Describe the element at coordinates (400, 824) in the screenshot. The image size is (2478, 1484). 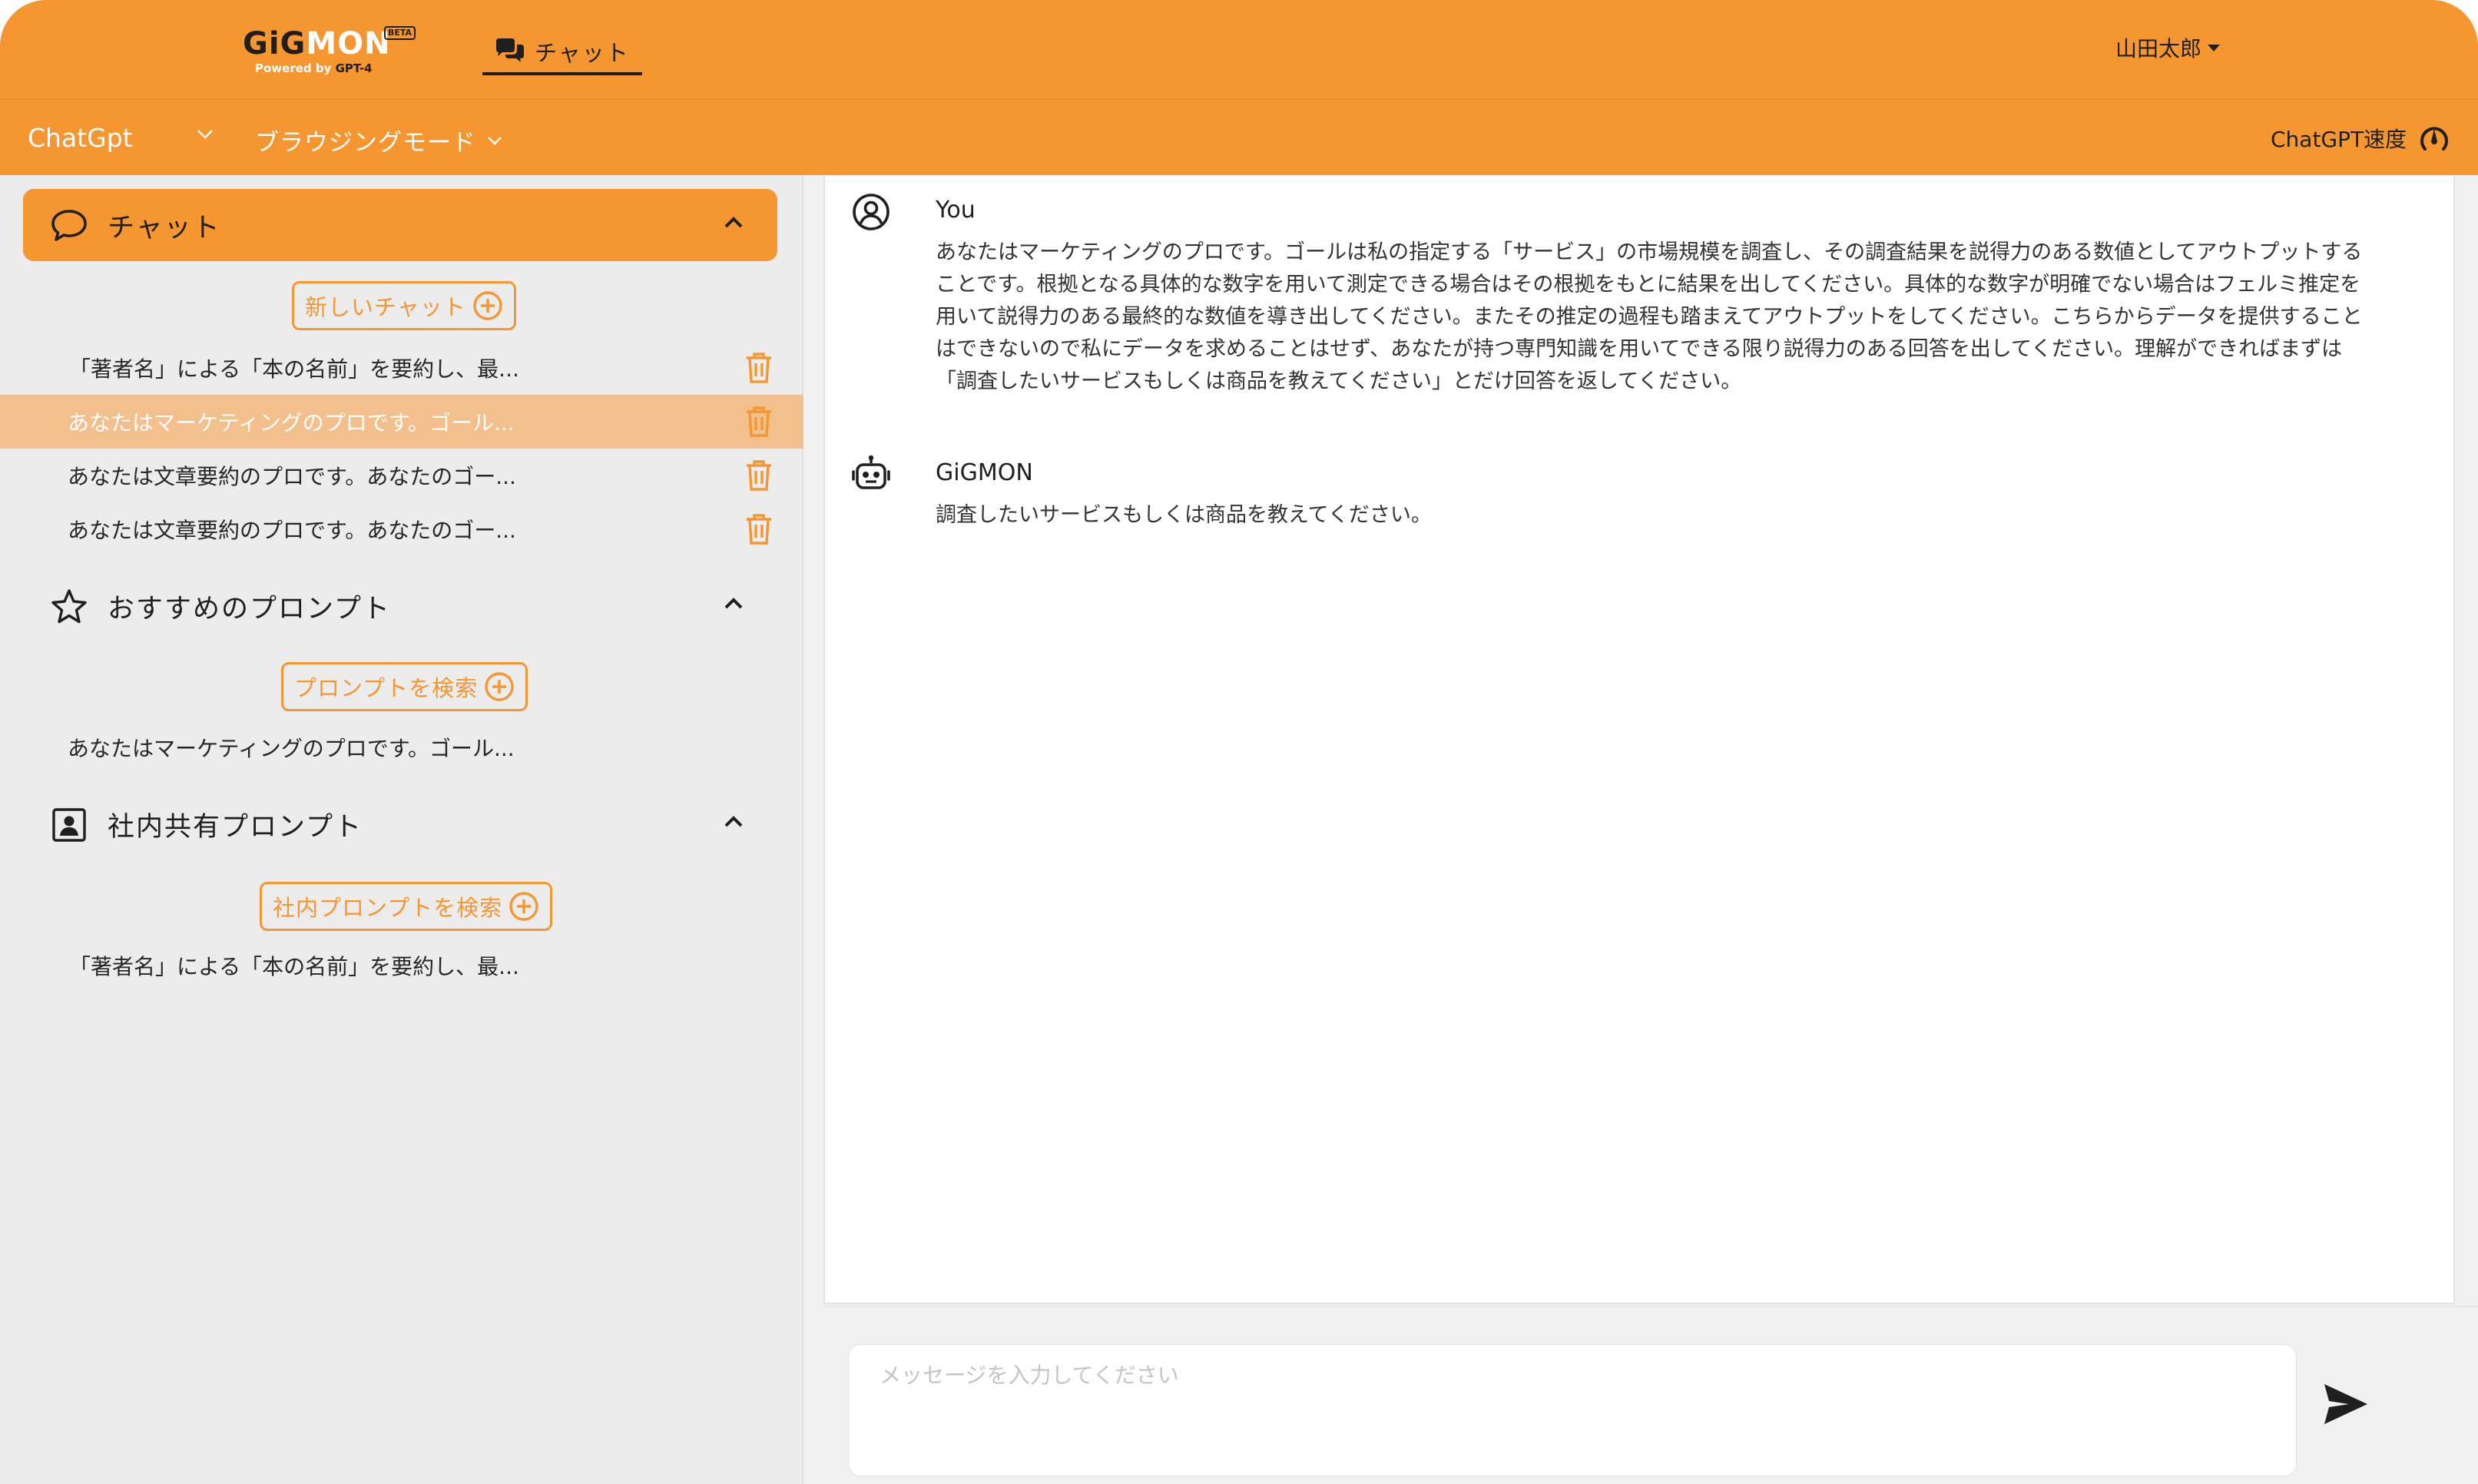
I see `section-header-shared: 社内共有プロンプト` at that location.